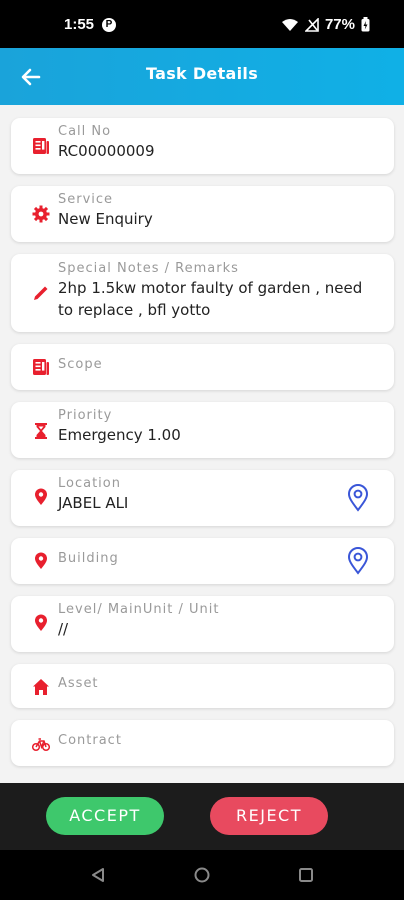 This screenshot has width=404, height=900. Describe the element at coordinates (139, 609) in the screenshot. I see `level-unit-label: Level/ MainUnit / Unit` at that location.